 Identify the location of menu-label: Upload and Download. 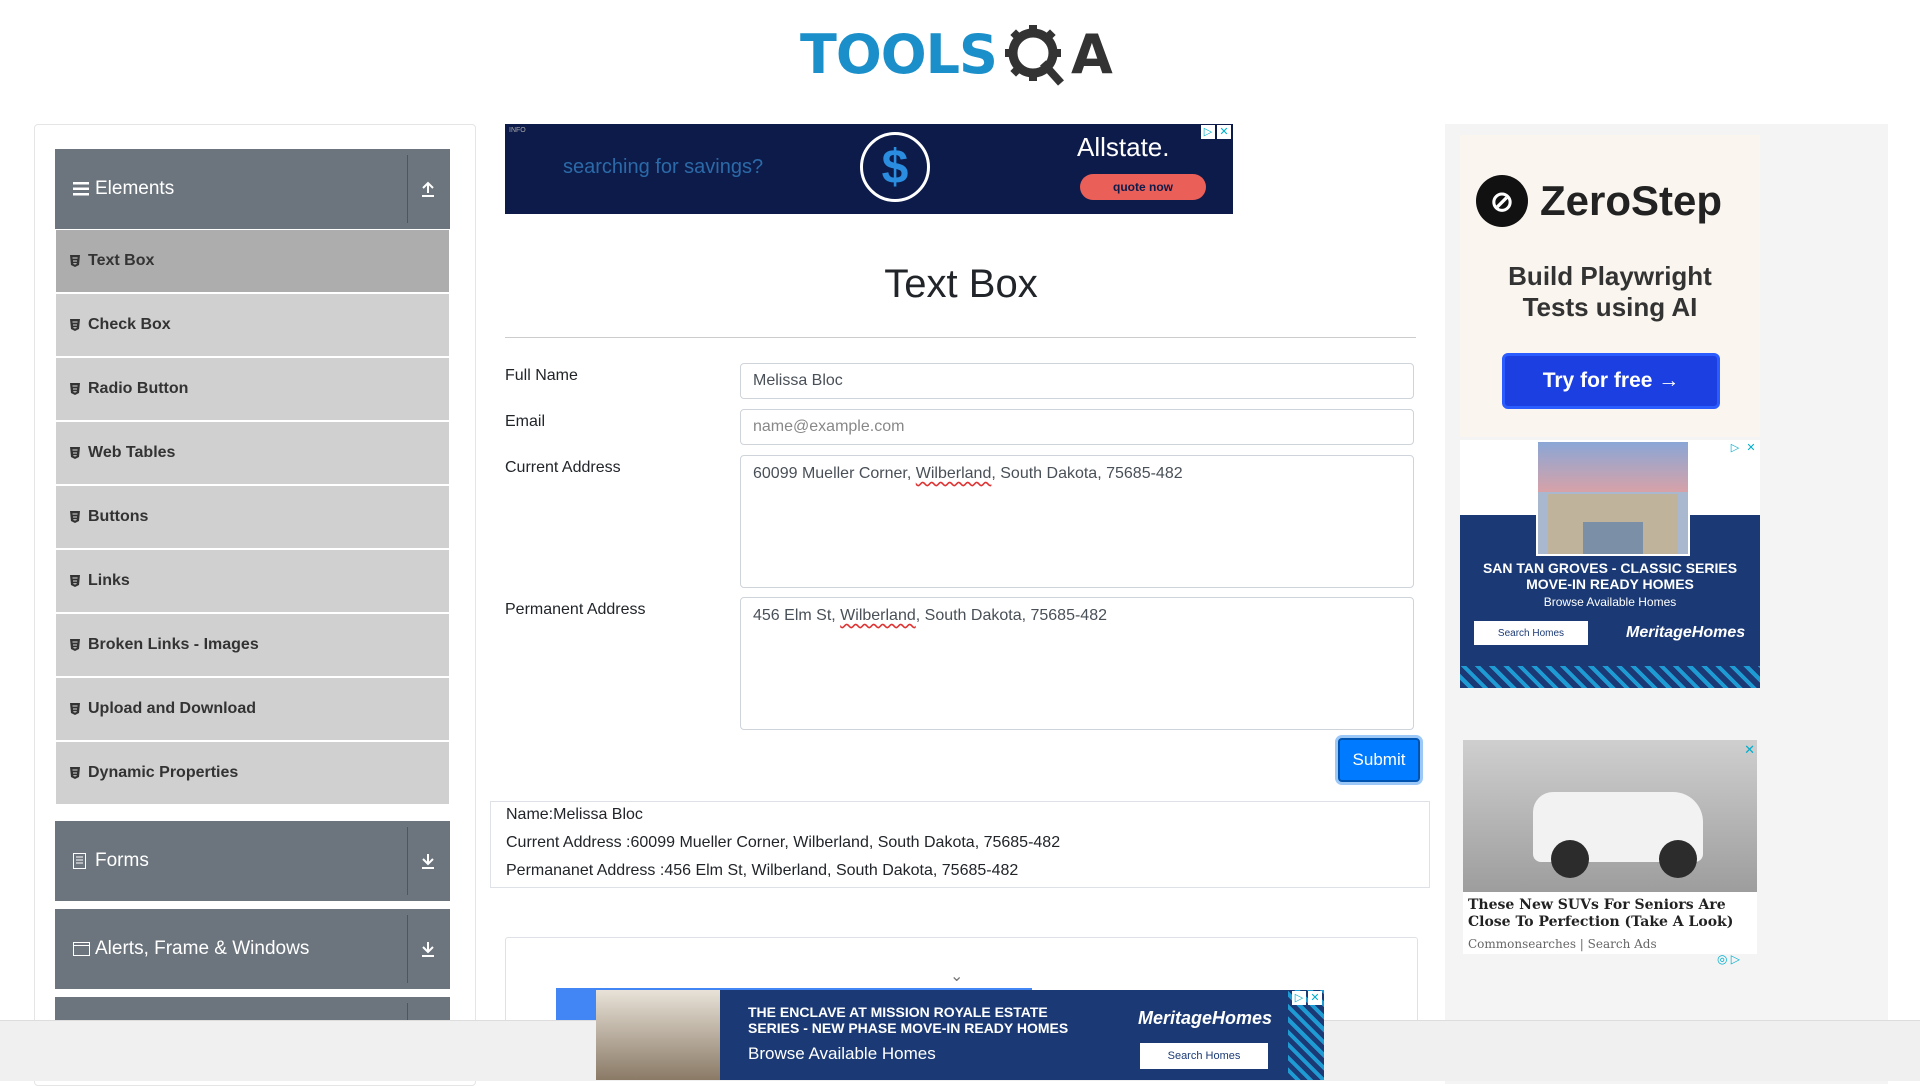
(172, 708).